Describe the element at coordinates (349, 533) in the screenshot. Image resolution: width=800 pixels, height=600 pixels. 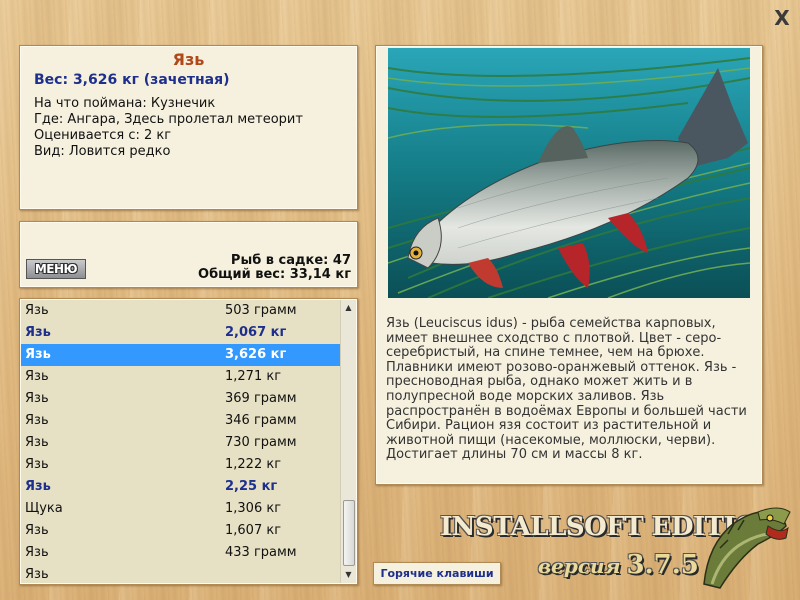
I see `scroll-thumb` at that location.